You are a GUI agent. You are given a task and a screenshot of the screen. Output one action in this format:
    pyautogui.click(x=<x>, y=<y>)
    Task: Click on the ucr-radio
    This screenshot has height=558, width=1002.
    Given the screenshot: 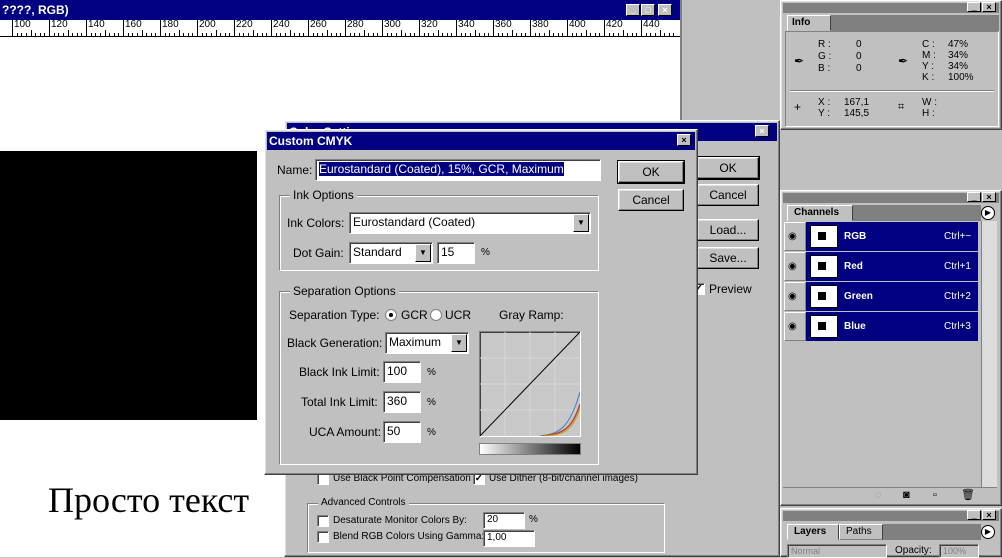 What is the action you would take?
    pyautogui.click(x=436, y=315)
    